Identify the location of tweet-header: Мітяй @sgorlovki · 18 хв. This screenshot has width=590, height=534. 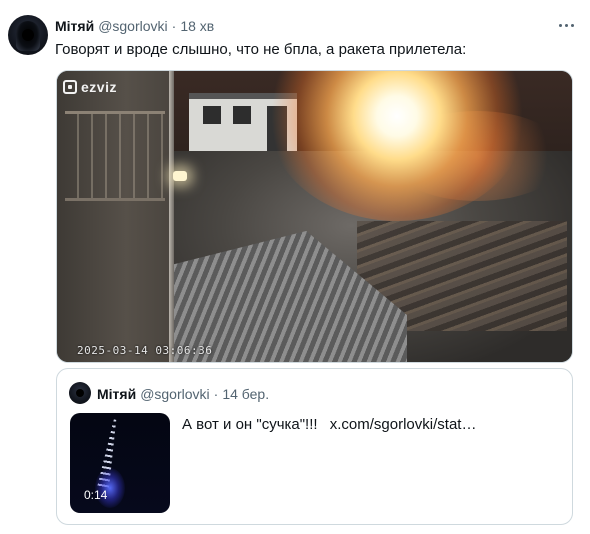
(134, 26).